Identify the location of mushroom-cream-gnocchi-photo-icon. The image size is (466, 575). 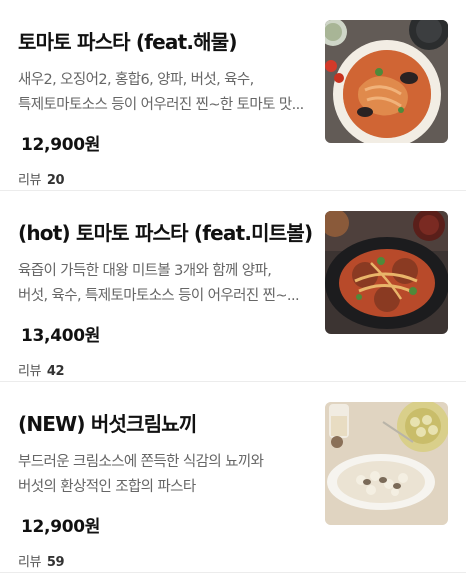
(386, 463).